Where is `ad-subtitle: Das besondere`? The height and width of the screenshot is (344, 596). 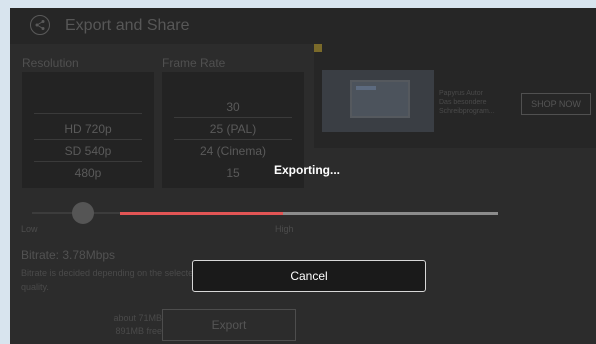 ad-subtitle: Das besondere is located at coordinates (463, 102).